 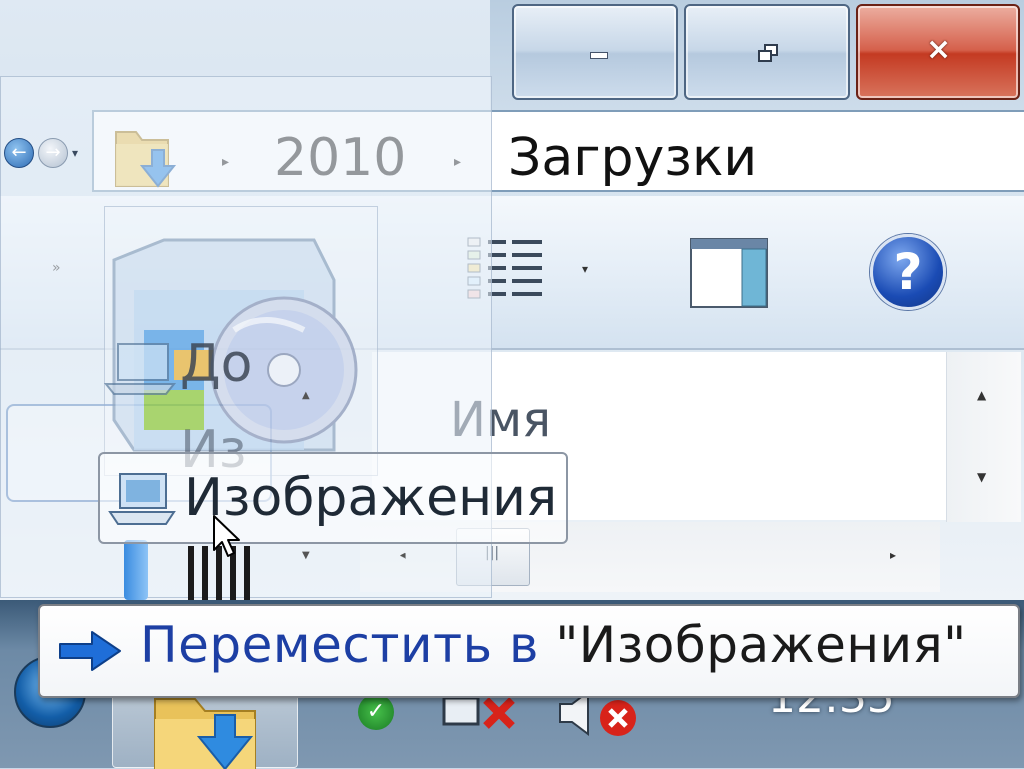 I want to click on drag-tooltip: Переместить в "Изображения", so click(x=529, y=651).